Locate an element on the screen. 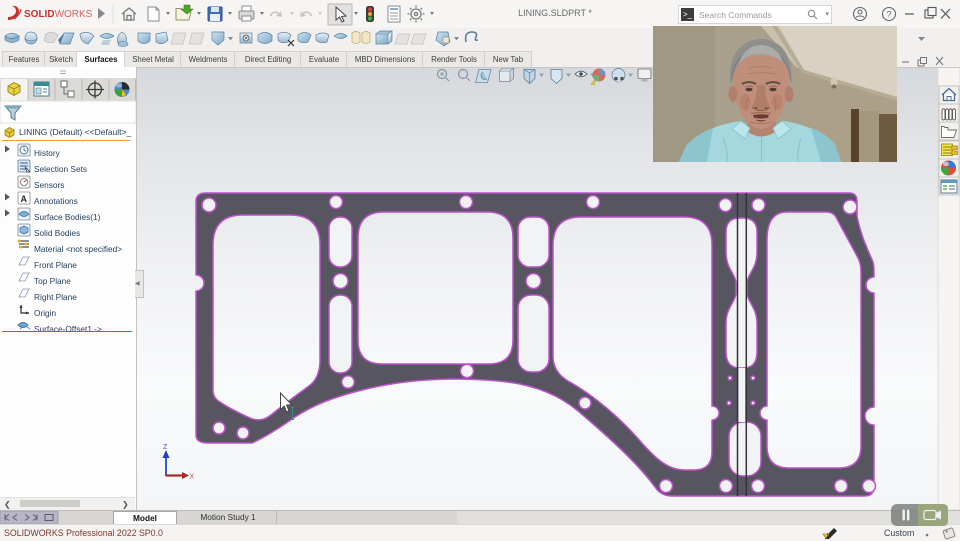 The height and width of the screenshot is (541, 960). svg-text: X is located at coordinates (192, 477).